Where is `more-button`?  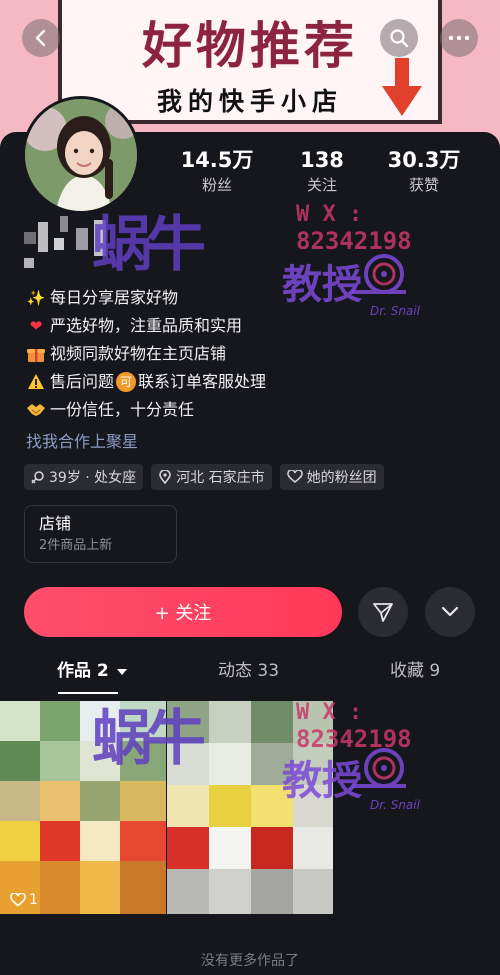
more-button is located at coordinates (459, 38).